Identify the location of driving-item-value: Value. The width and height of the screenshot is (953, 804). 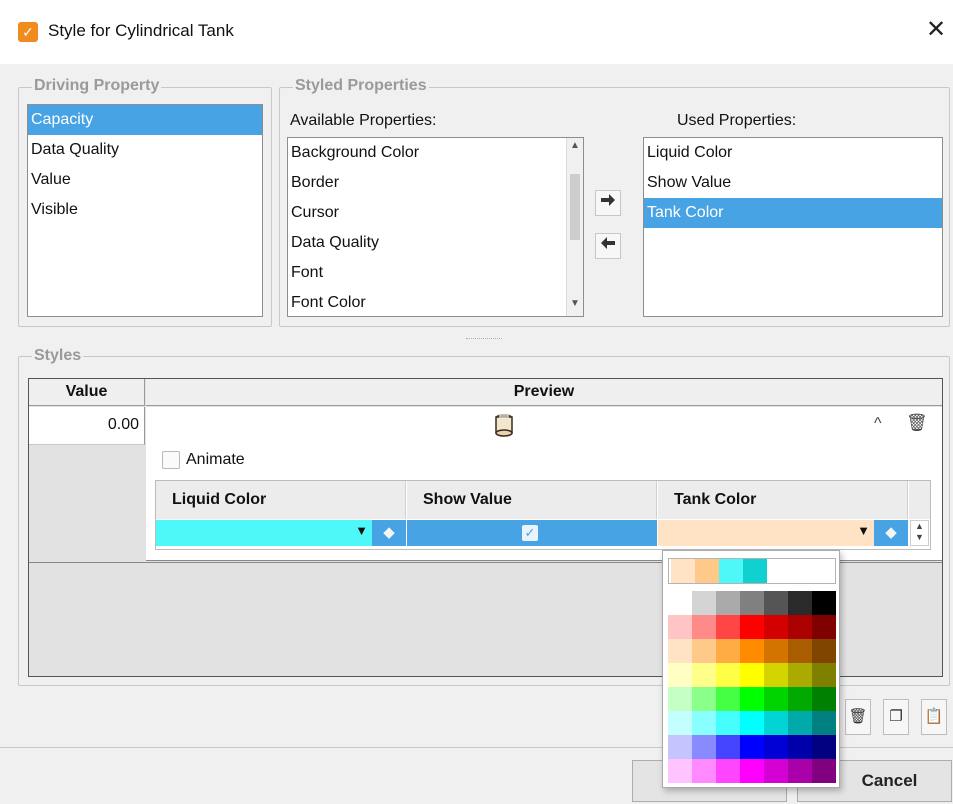
(145, 180).